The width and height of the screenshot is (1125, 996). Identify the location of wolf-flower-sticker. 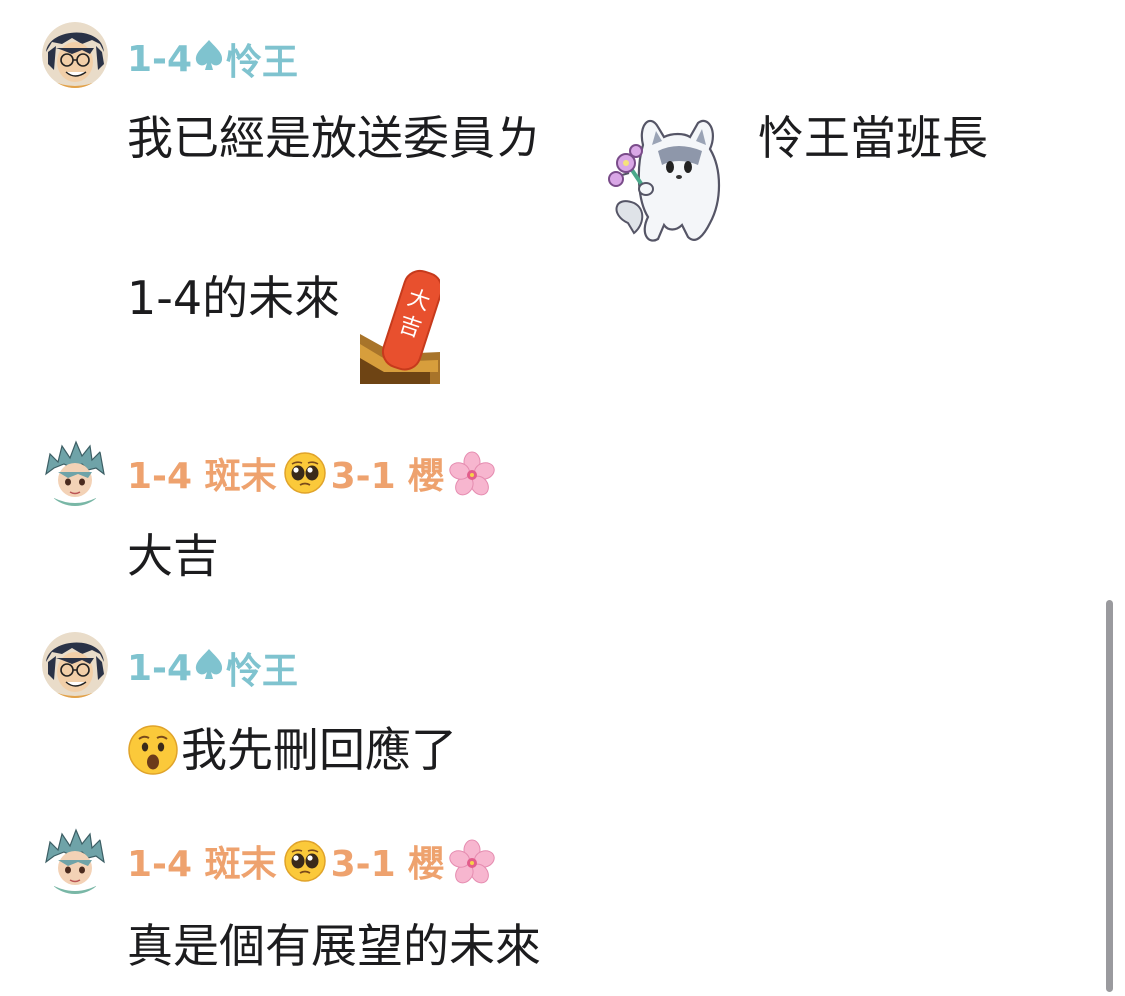
(673, 180).